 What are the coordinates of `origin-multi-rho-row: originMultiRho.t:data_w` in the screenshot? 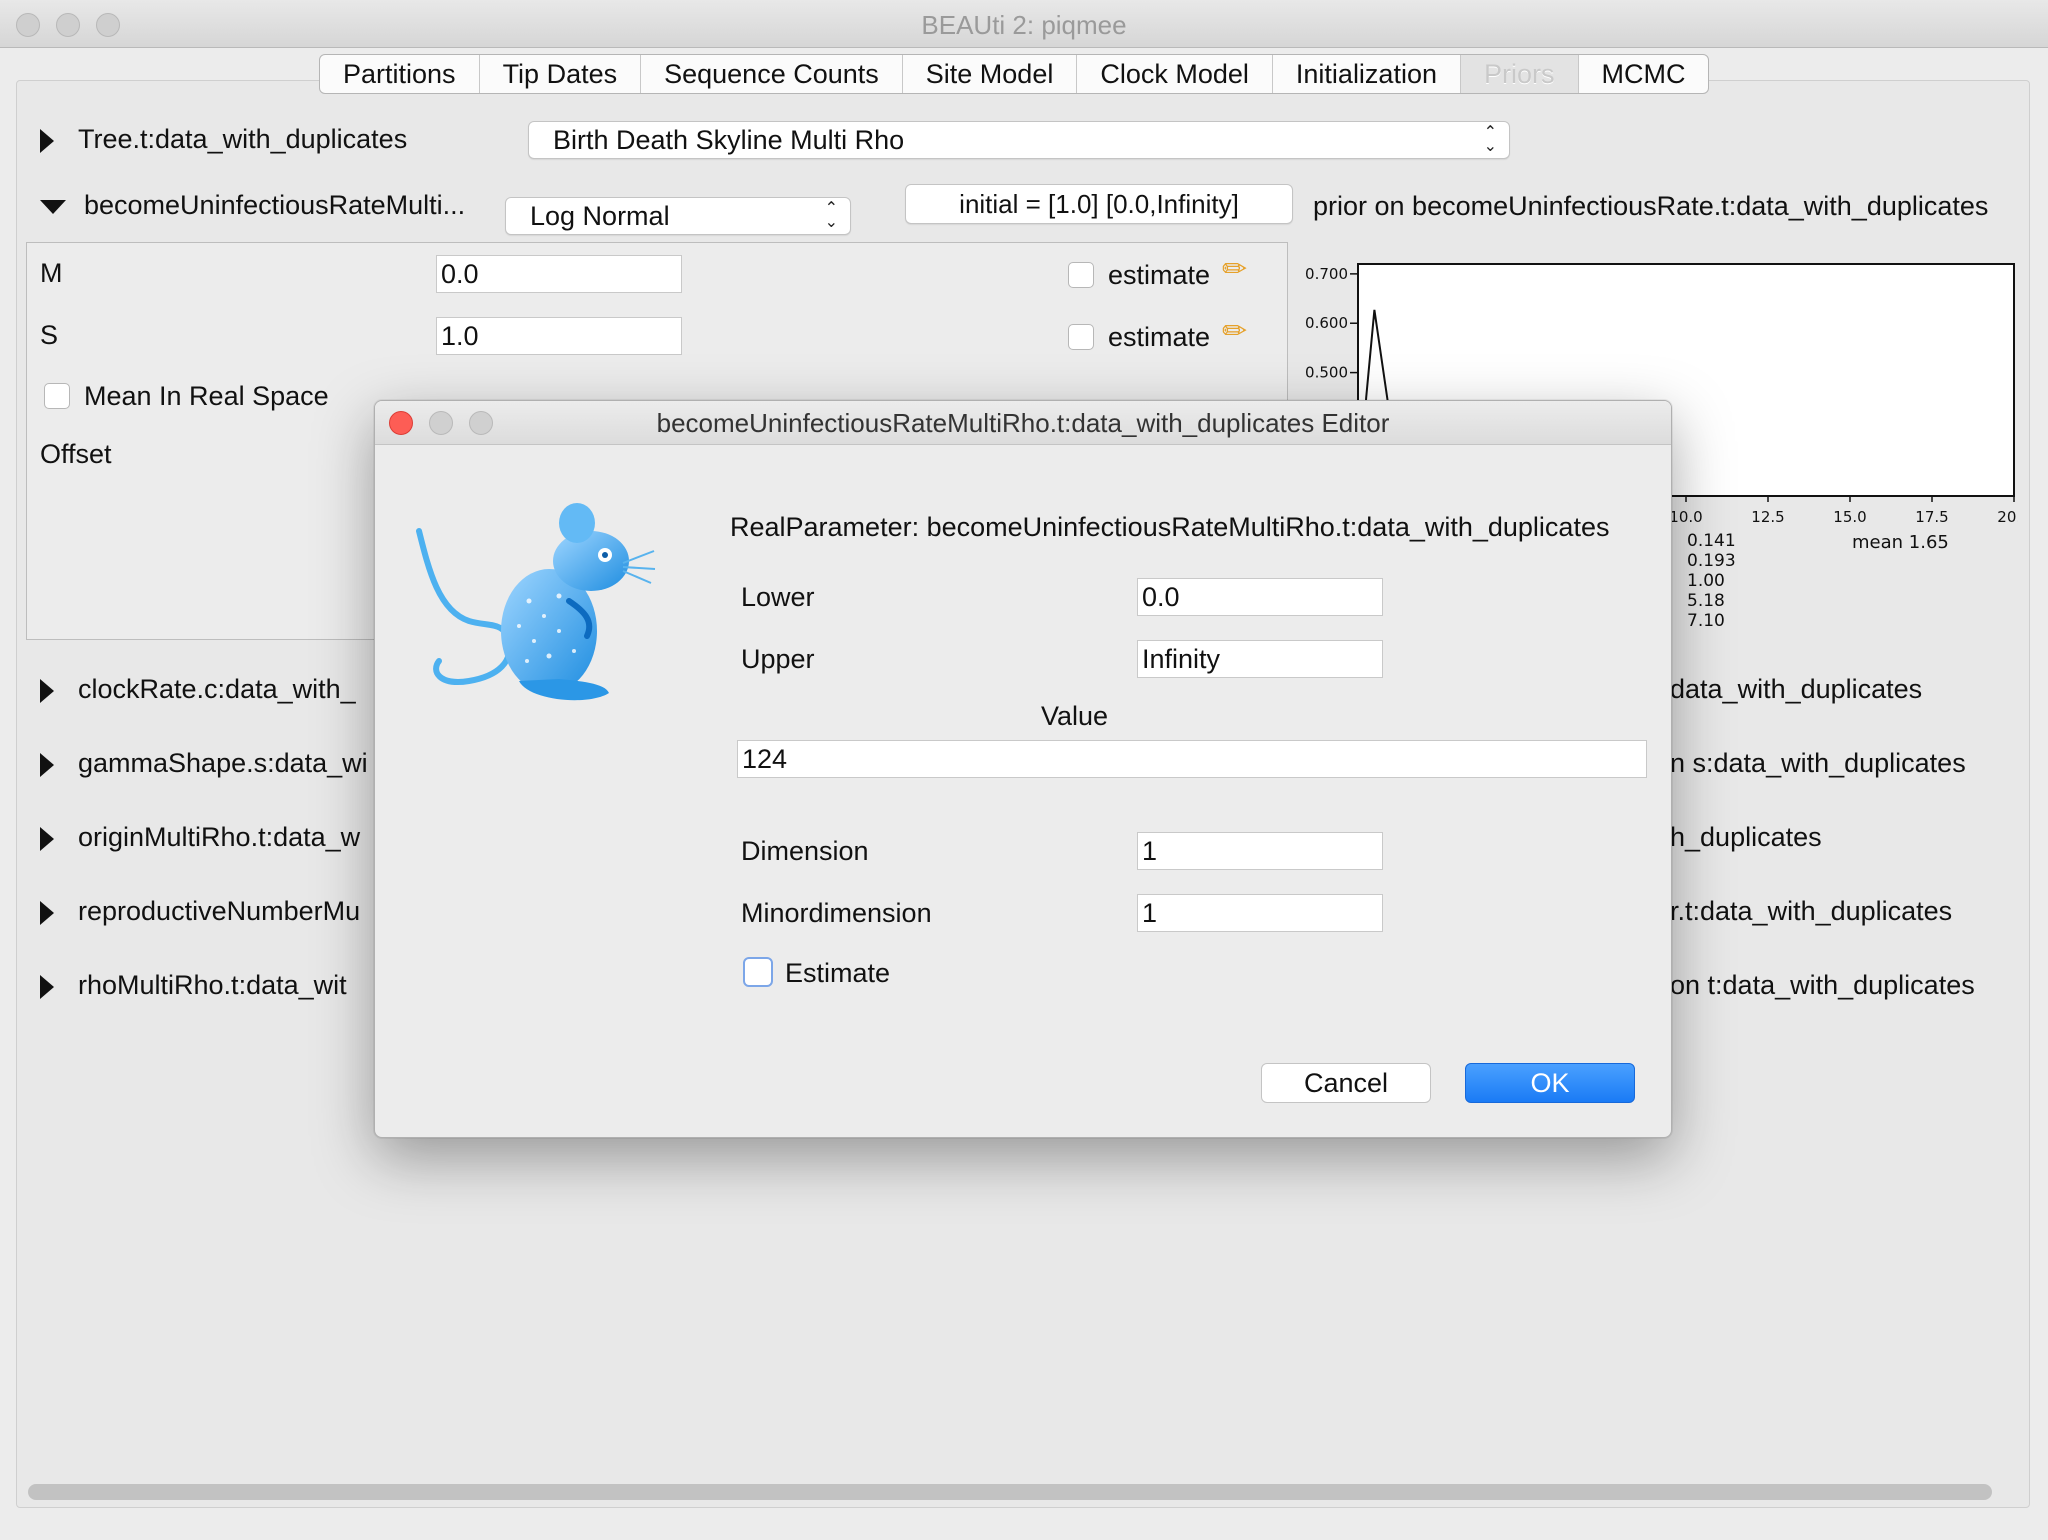 It's located at (200, 837).